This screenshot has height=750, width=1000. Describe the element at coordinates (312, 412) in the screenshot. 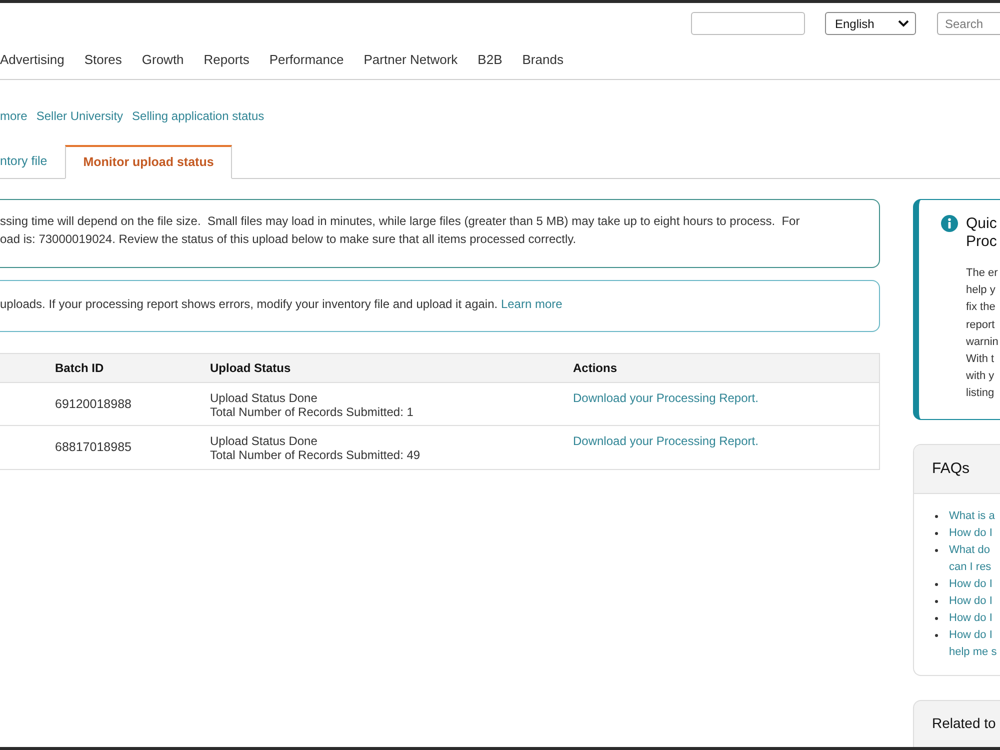

I see `table-cell-text: Total Number of Records Submitted: 1` at that location.